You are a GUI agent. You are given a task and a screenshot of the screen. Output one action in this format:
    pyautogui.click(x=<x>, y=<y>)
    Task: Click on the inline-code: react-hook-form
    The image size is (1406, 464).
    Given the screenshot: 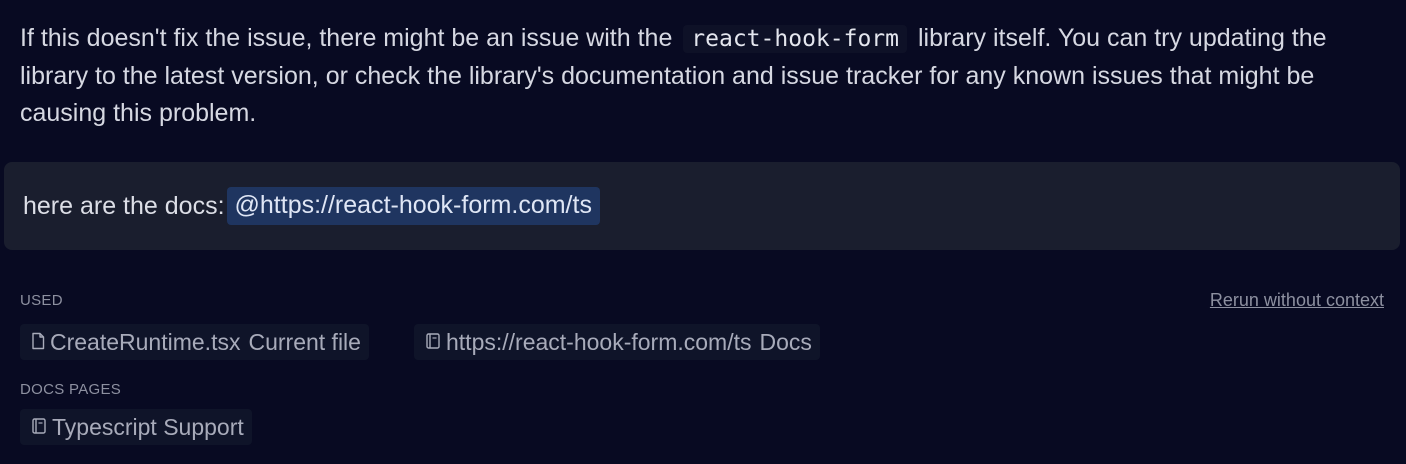 What is the action you would take?
    pyautogui.click(x=795, y=39)
    